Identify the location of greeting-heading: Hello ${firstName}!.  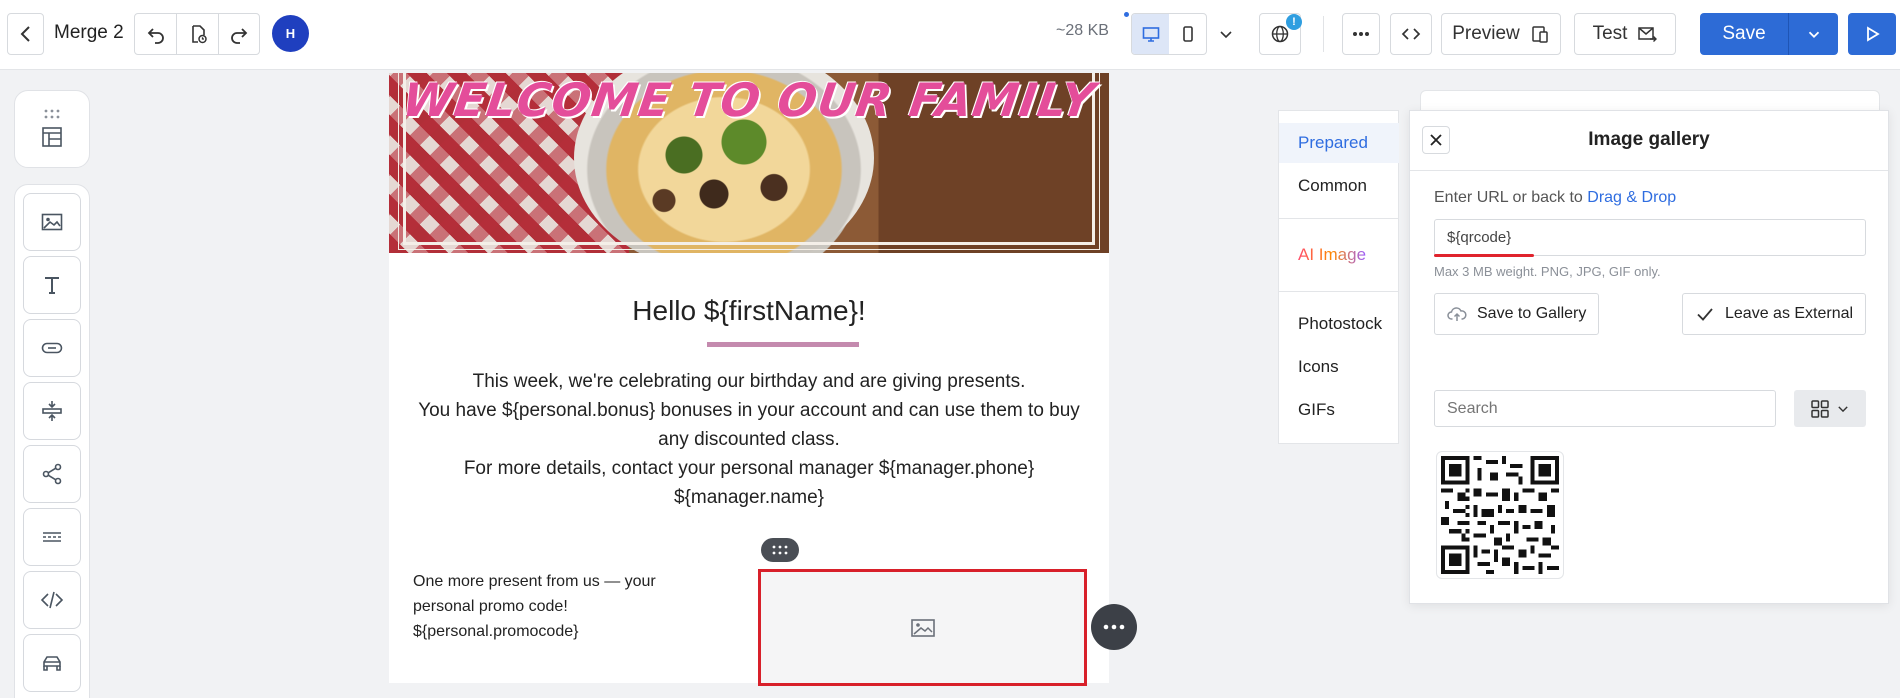
(749, 311).